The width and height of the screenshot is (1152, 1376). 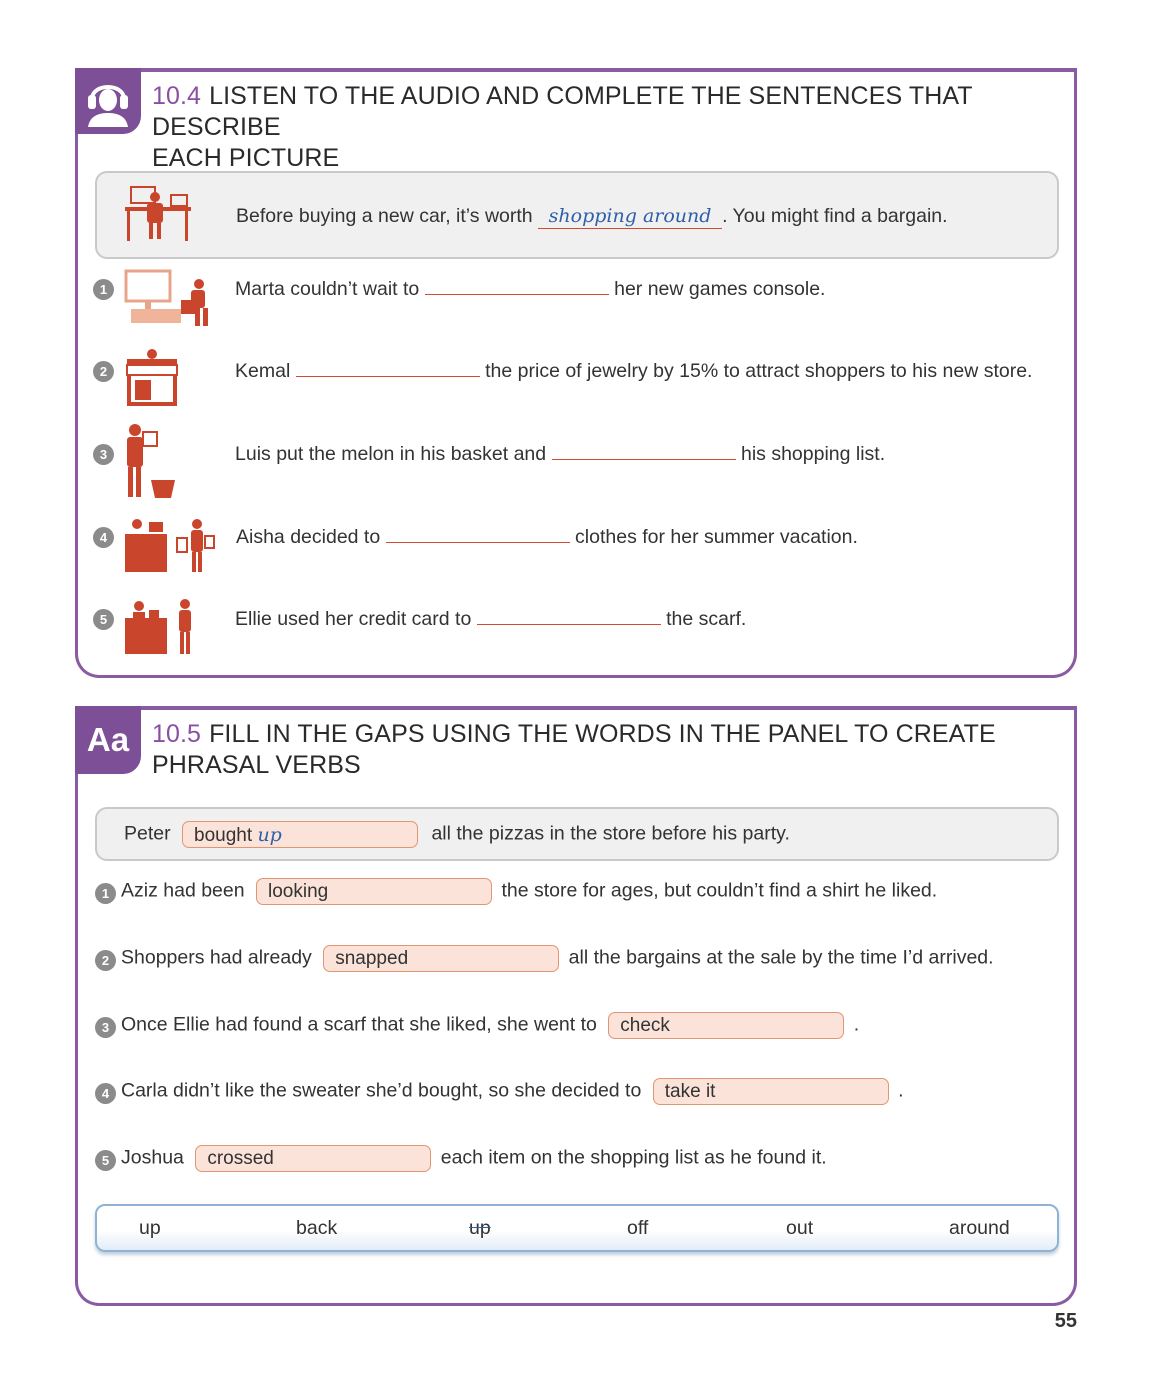 What do you see at coordinates (391, 454) in the screenshot?
I see `sentence-start: Luis put the melon in his basket and` at bounding box center [391, 454].